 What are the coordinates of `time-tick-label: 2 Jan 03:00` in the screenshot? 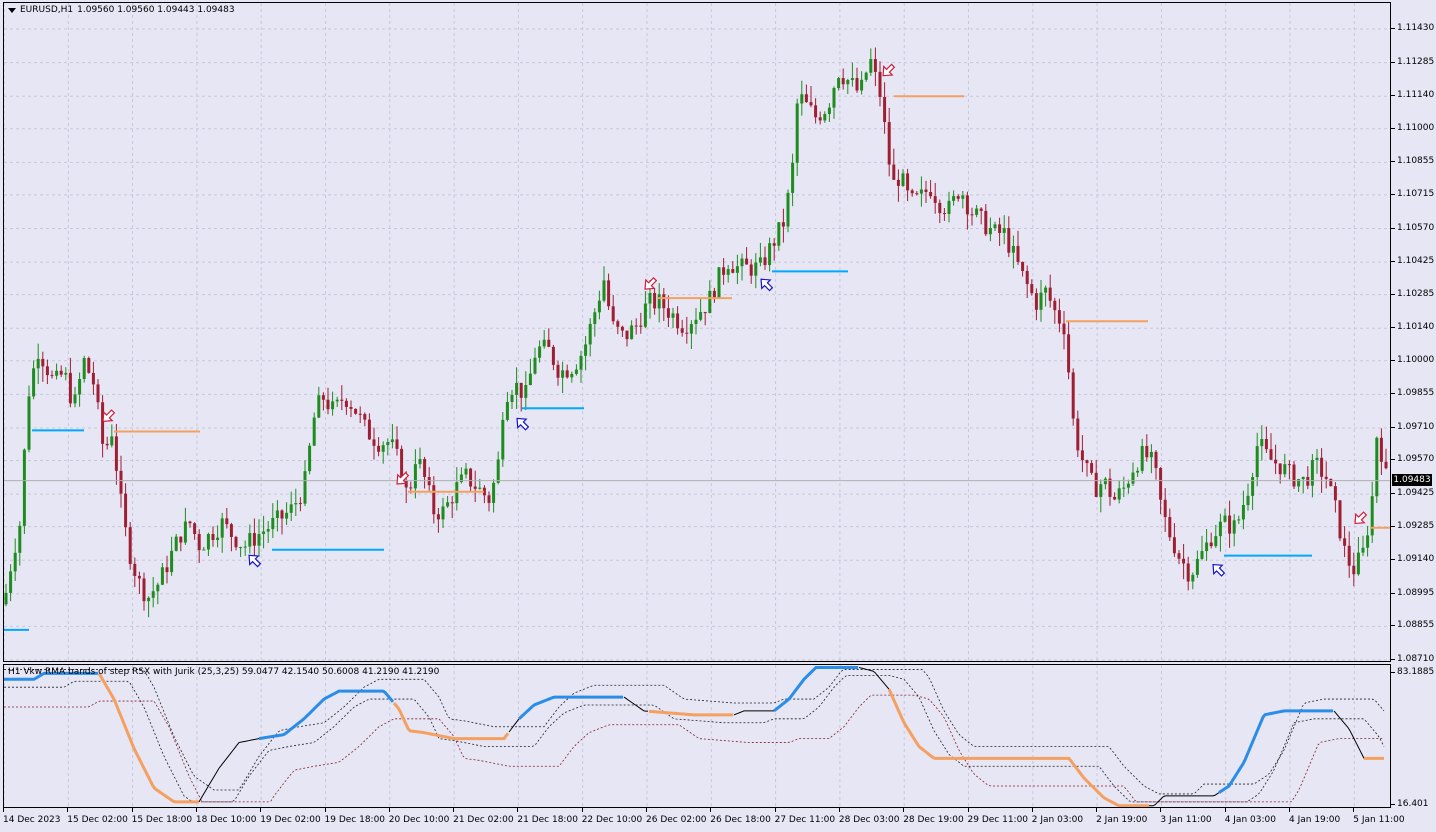 It's located at (1057, 820).